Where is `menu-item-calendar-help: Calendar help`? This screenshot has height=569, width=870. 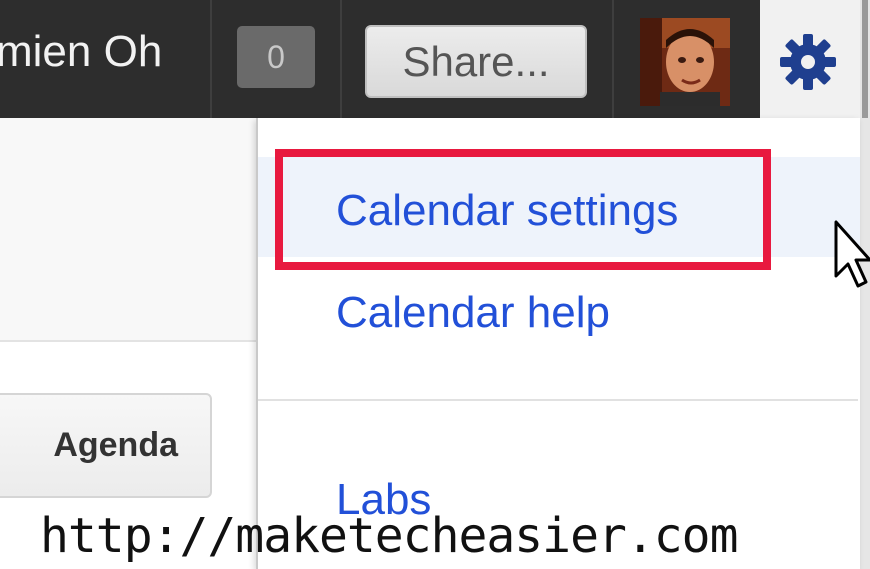 menu-item-calendar-help: Calendar help is located at coordinates (473, 313).